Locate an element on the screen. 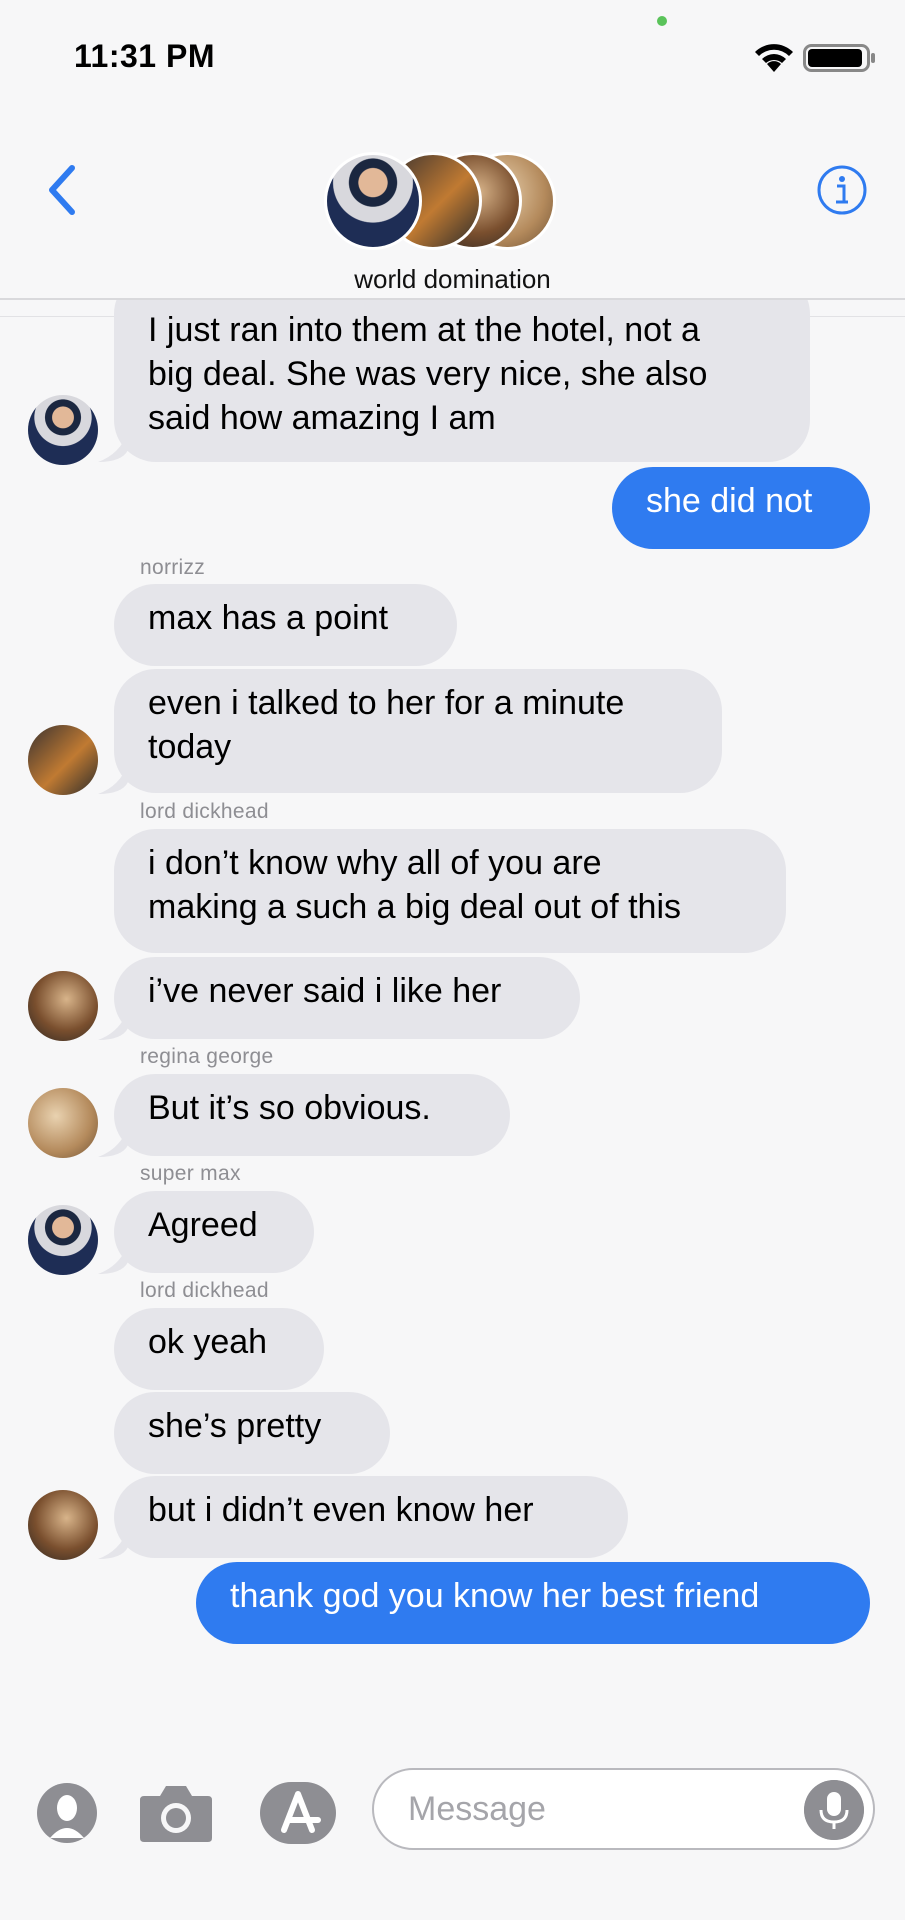 The image size is (905, 1920). back-chevron-icon is located at coordinates (62, 190).